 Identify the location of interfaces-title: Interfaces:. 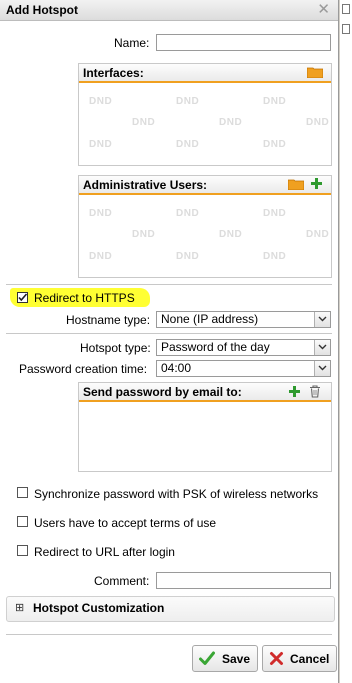
(113, 73).